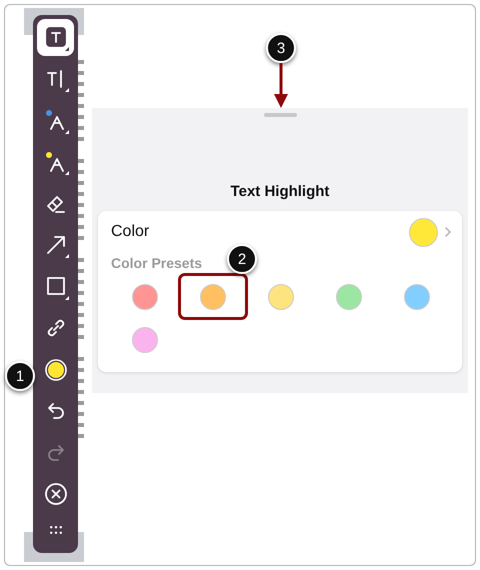  Describe the element at coordinates (280, 191) in the screenshot. I see `panel-title: Text Highlight` at that location.